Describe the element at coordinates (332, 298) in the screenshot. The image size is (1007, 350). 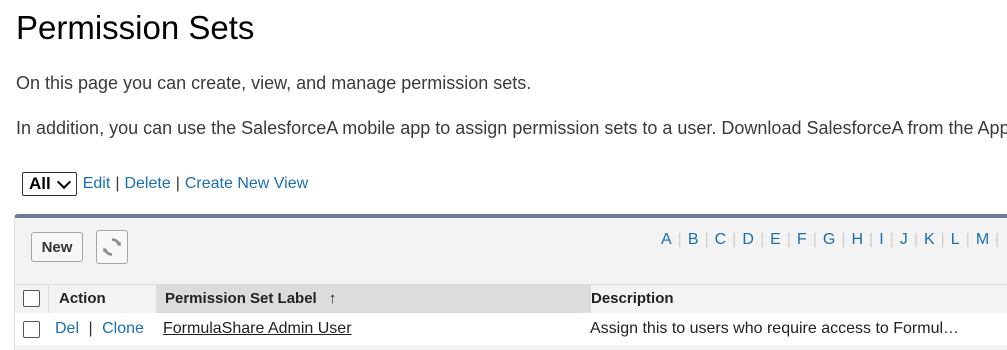
I see `sort-ascending-icon: ↑` at that location.